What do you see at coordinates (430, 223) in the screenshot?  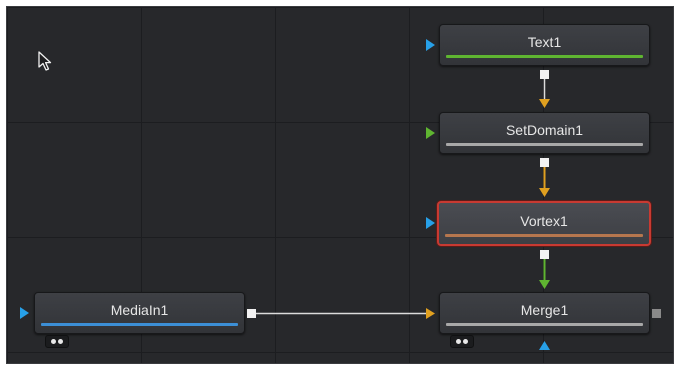 I see `vortex1-side-input-arrow` at bounding box center [430, 223].